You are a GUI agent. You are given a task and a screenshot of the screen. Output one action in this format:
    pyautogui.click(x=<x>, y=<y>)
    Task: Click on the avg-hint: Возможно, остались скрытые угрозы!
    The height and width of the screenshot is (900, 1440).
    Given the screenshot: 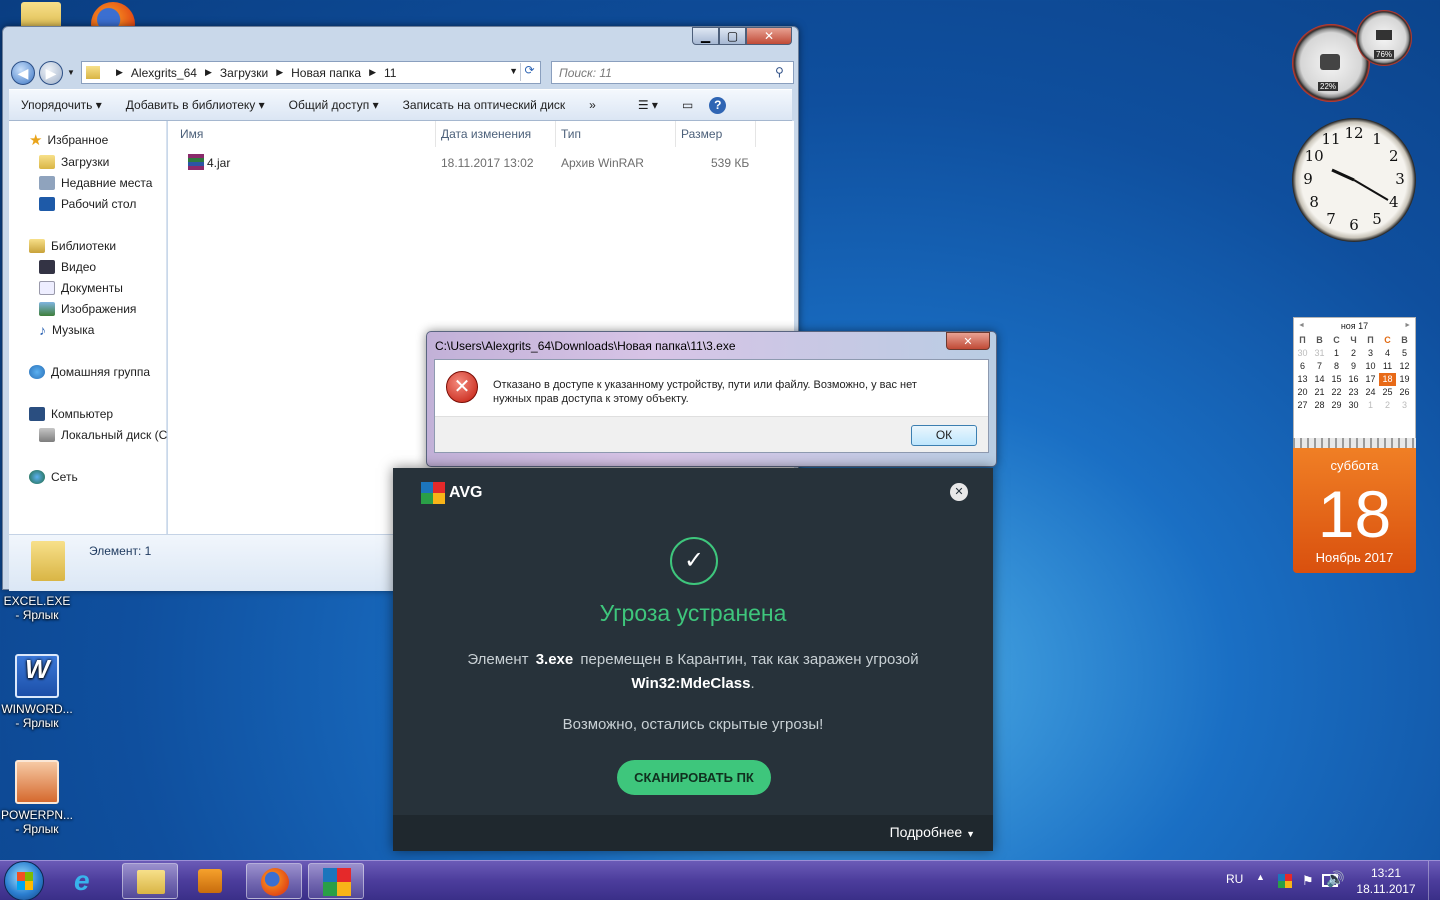 What is the action you would take?
    pyautogui.click(x=693, y=724)
    